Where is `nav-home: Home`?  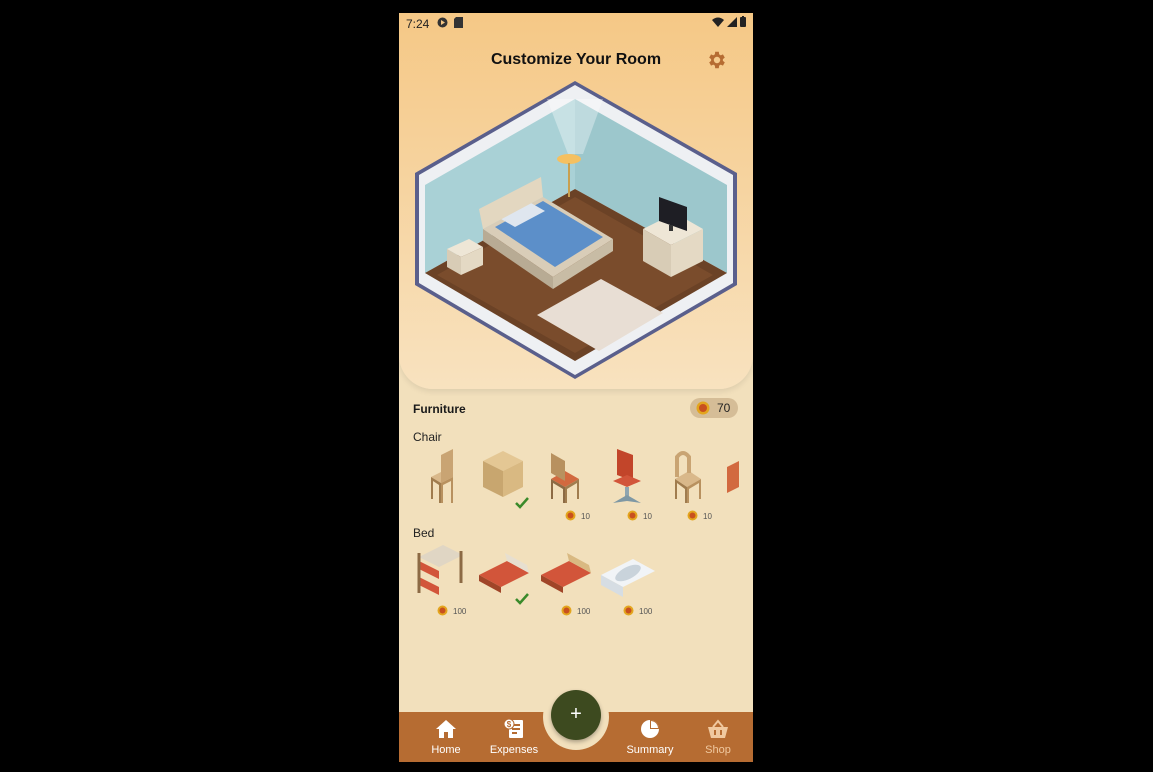 nav-home: Home is located at coordinates (446, 737).